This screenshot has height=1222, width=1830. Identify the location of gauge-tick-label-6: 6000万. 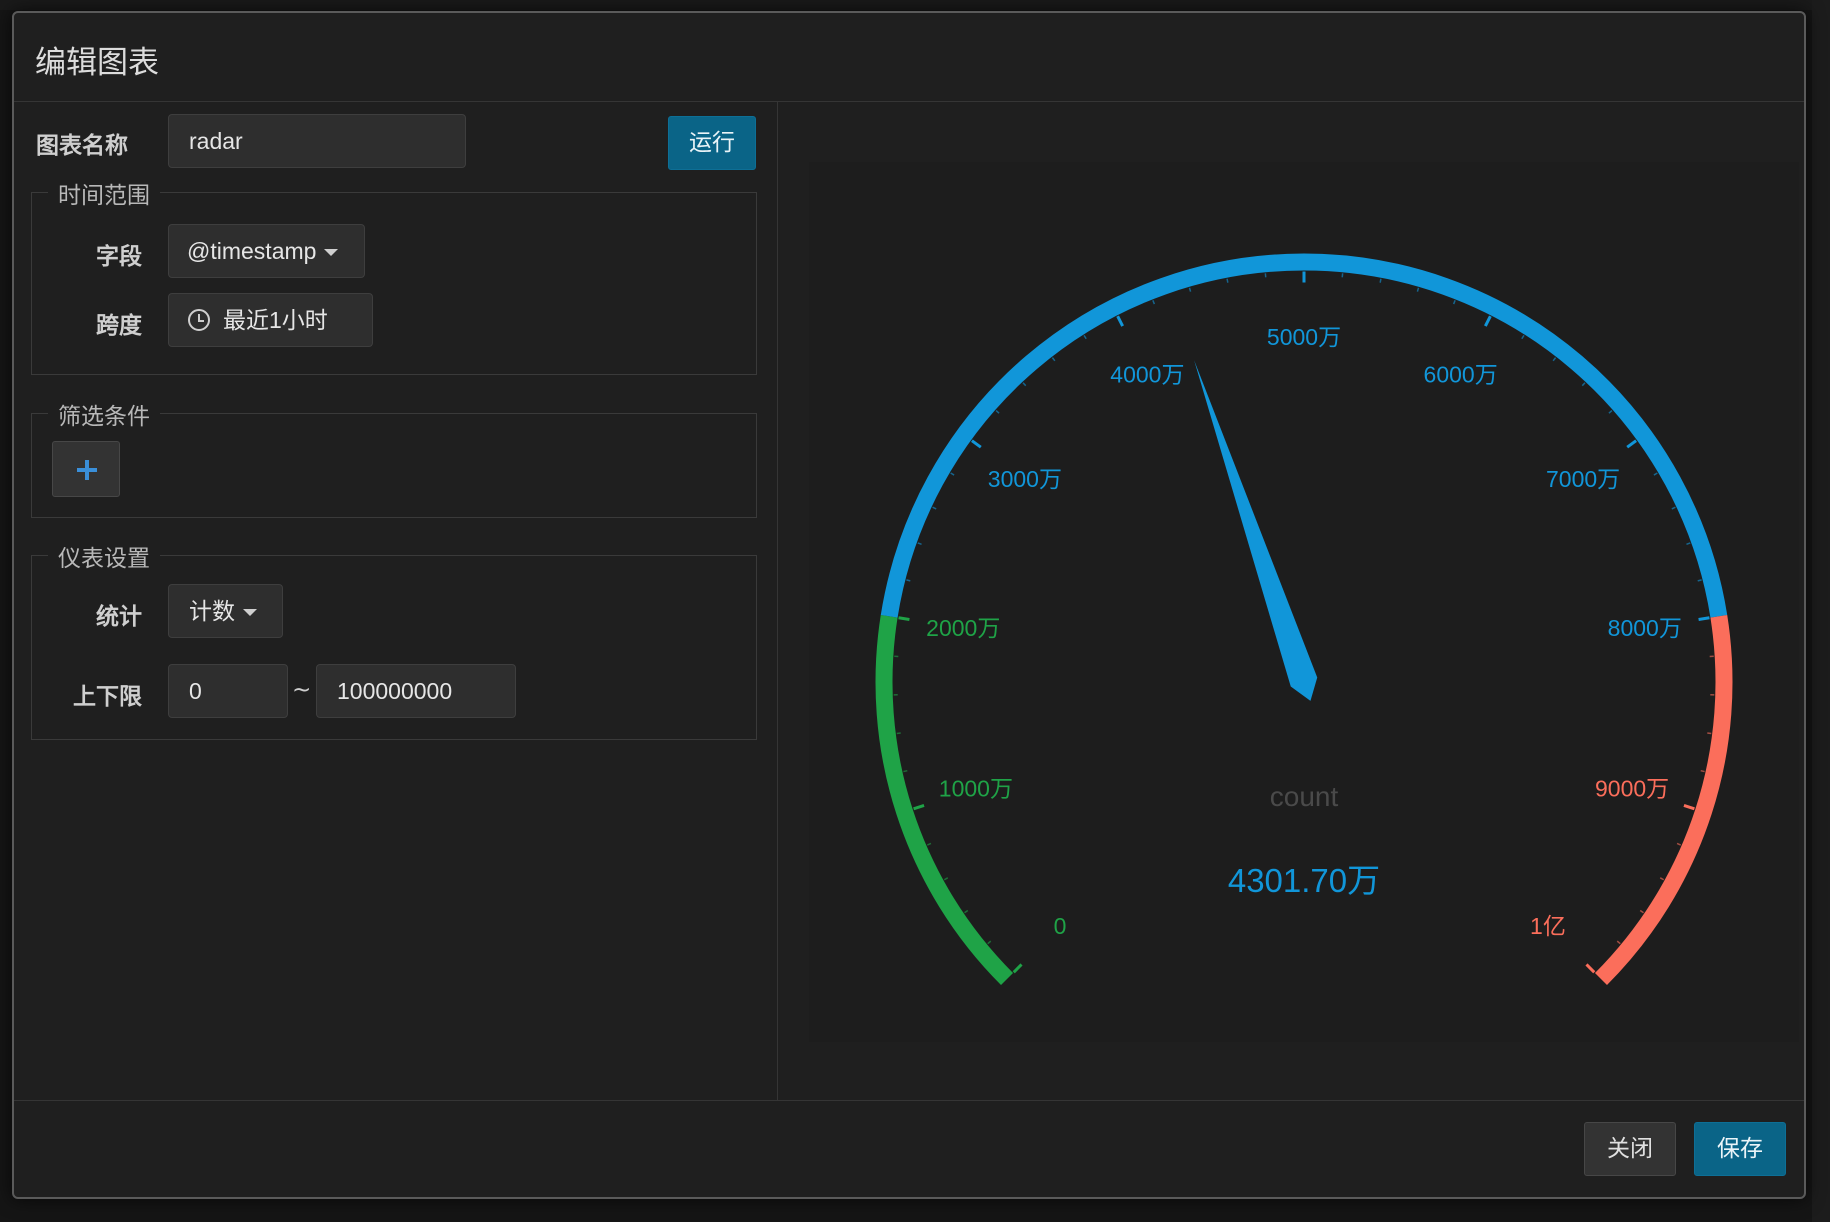
(1461, 375).